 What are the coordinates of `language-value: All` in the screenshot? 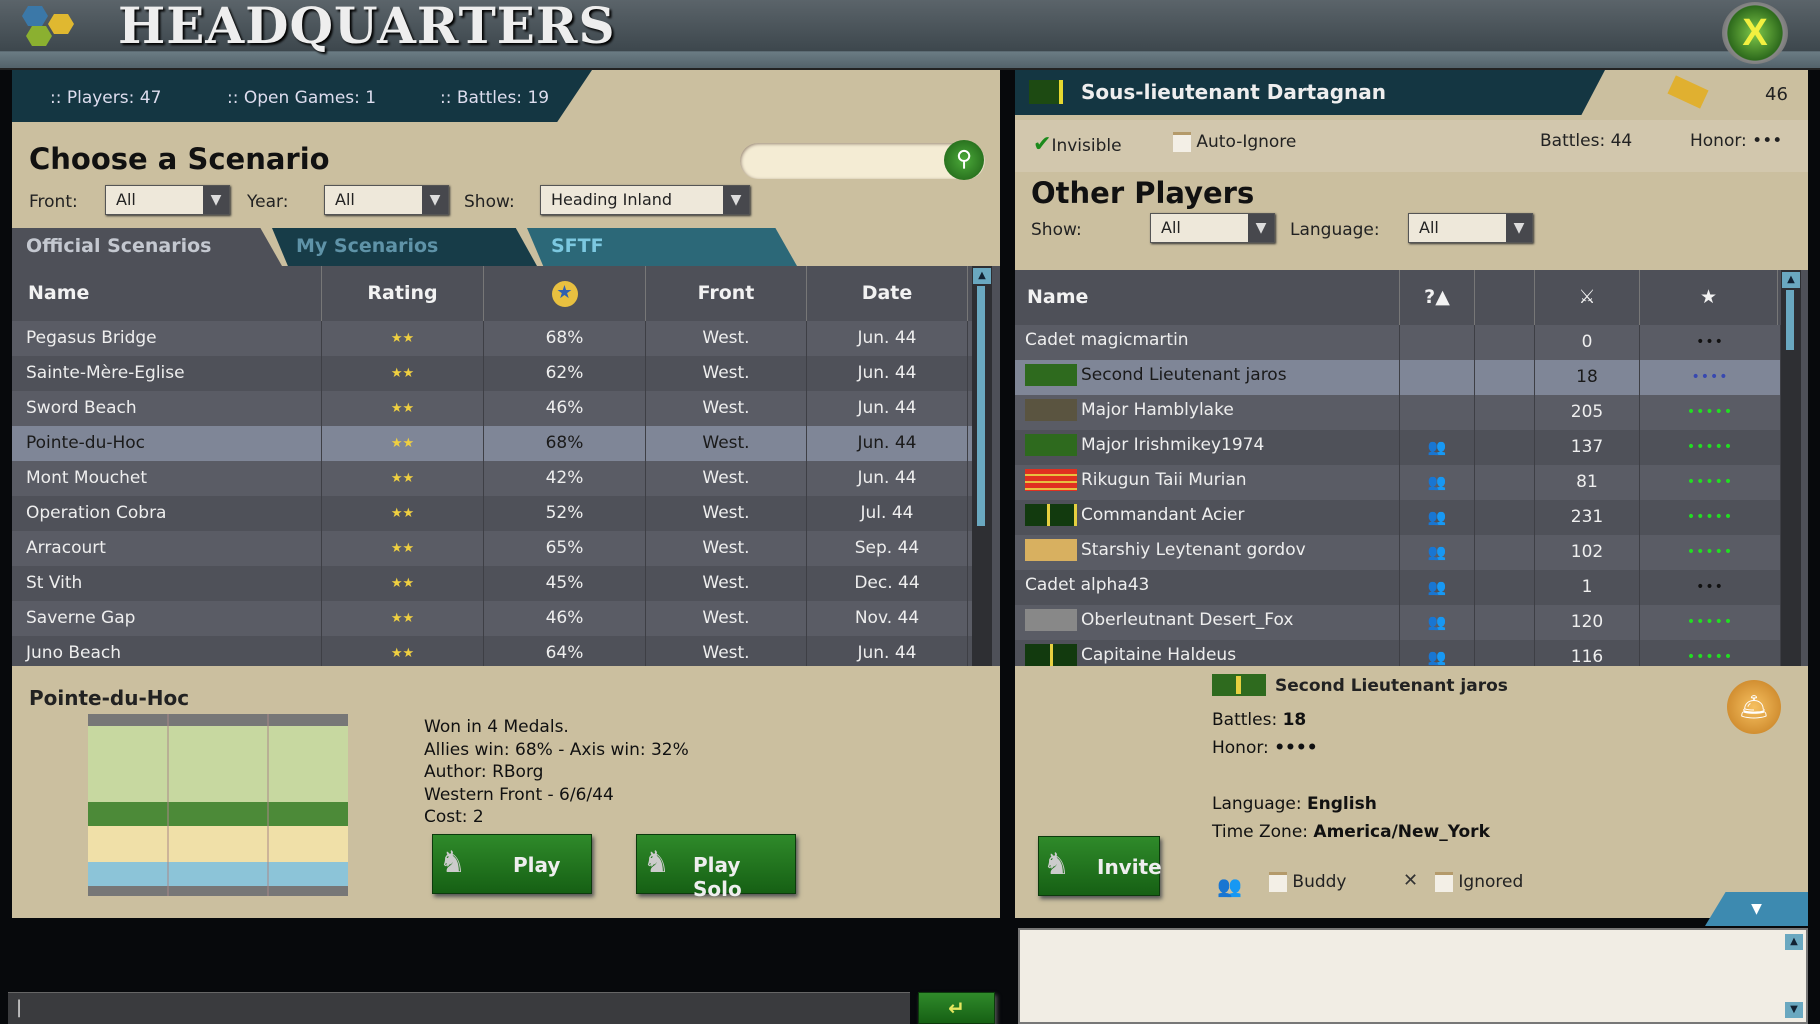 It's located at (1429, 227).